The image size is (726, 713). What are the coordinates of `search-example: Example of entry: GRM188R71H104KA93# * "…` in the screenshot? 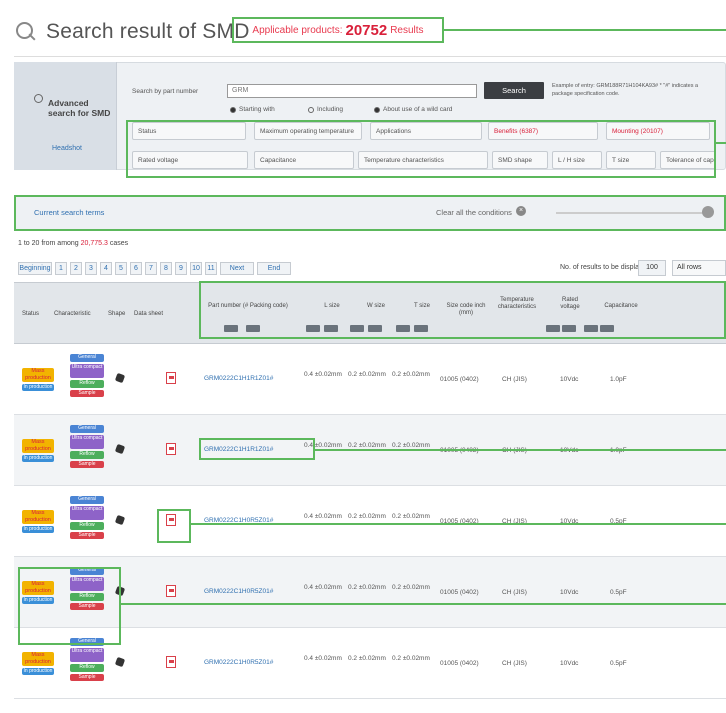 It's located at (625, 90).